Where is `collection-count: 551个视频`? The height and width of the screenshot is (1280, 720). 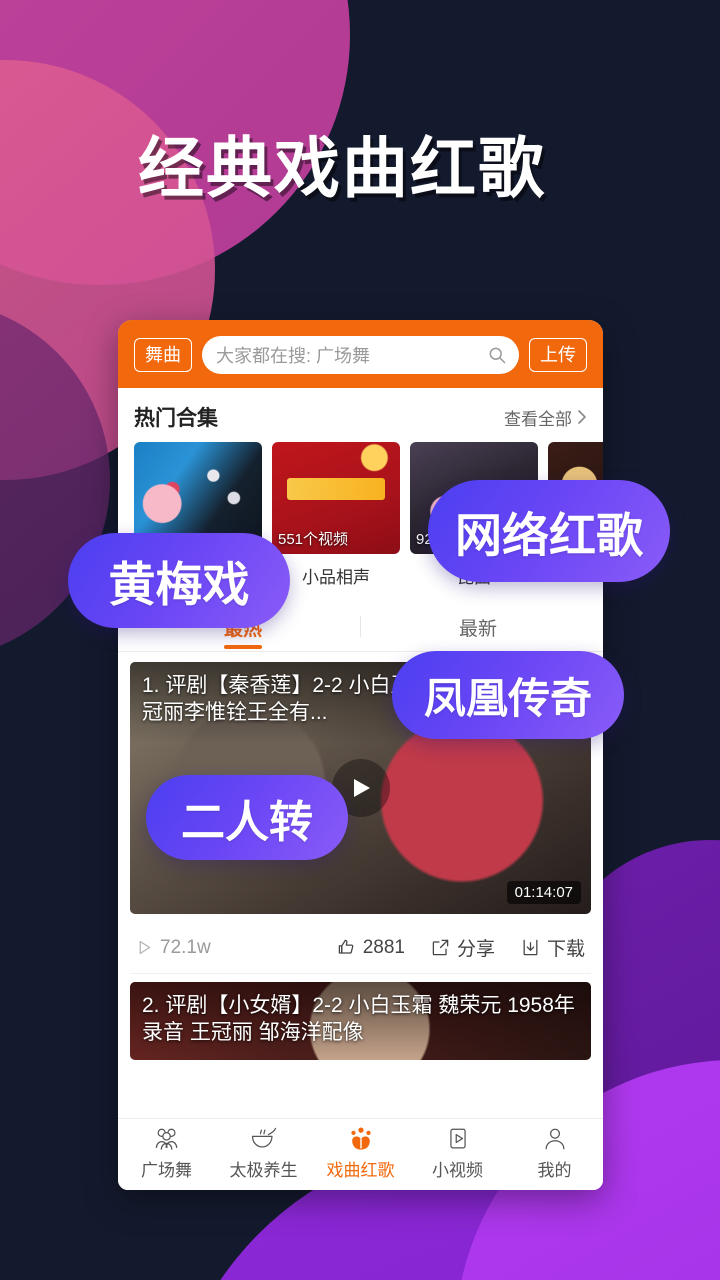
collection-count: 551个视频 is located at coordinates (313, 539).